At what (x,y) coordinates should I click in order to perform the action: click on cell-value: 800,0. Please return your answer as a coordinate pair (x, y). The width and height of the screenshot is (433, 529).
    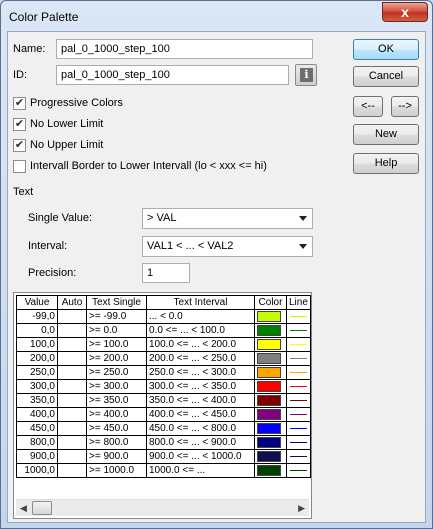
    Looking at the image, I should click on (37, 442).